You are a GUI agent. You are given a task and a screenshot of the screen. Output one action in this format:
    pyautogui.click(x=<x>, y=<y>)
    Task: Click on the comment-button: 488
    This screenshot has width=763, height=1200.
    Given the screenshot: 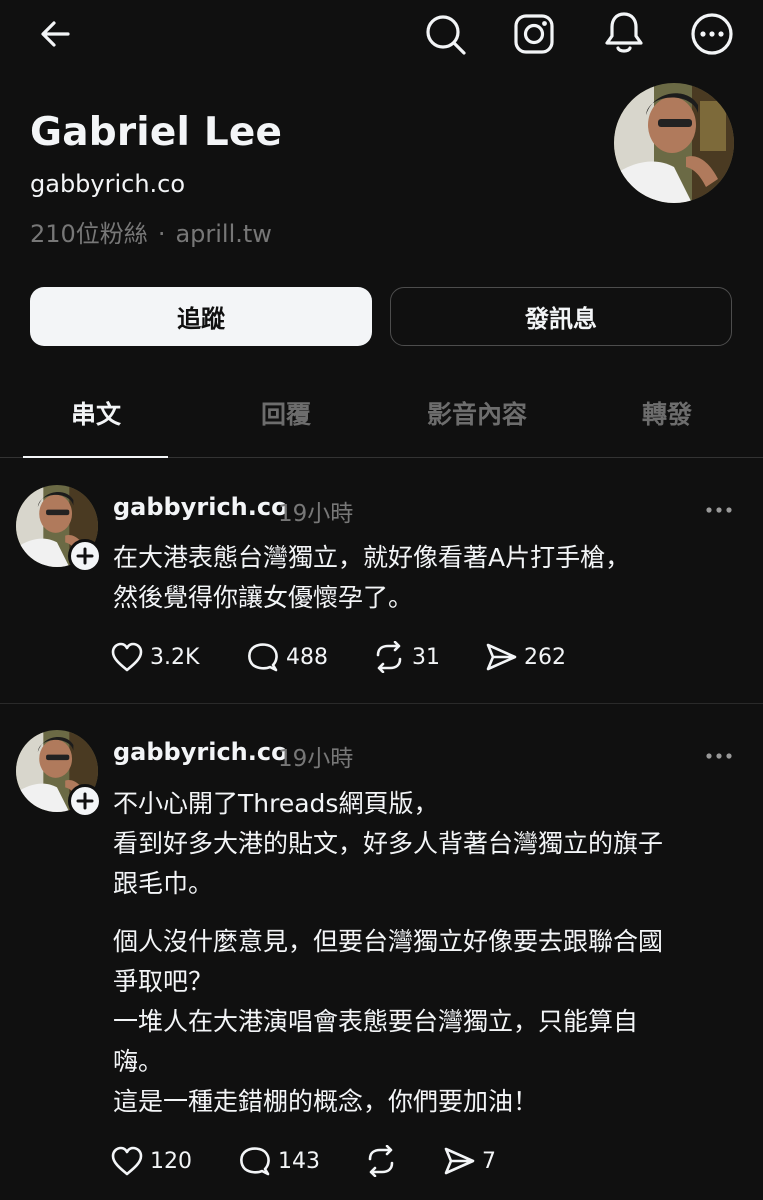 What is the action you would take?
    pyautogui.click(x=287, y=657)
    